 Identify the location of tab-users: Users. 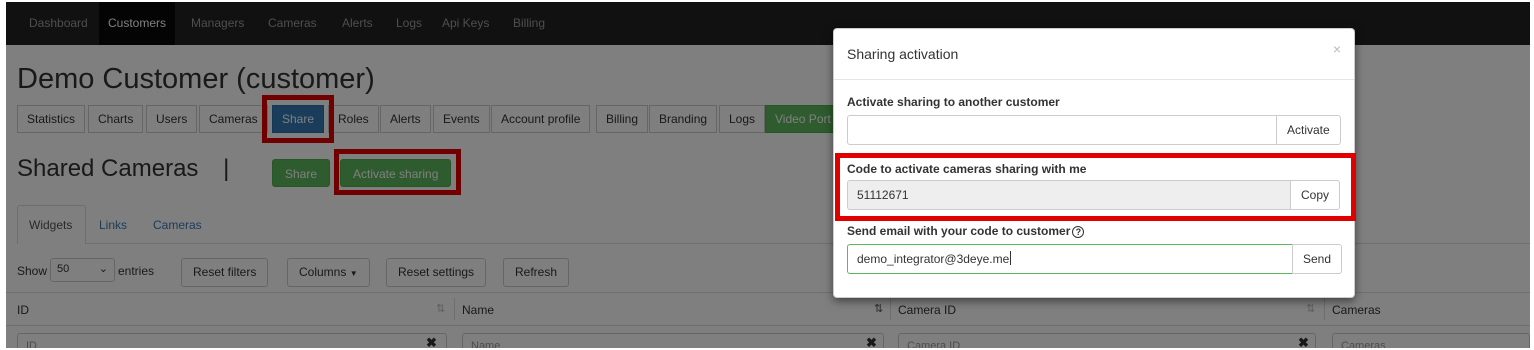
(172, 119).